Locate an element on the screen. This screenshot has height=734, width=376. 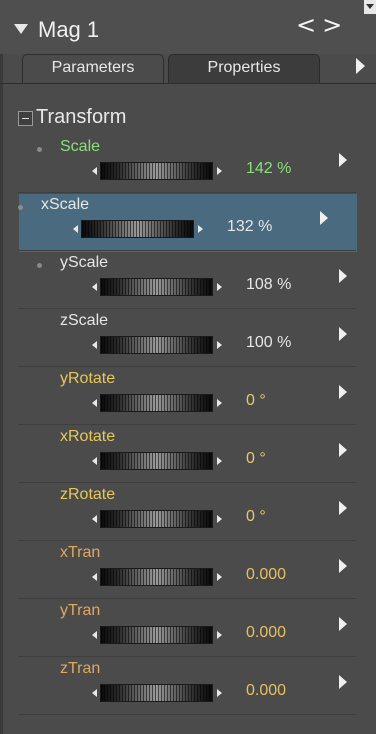
parameter-label: Scale is located at coordinates (80, 146).